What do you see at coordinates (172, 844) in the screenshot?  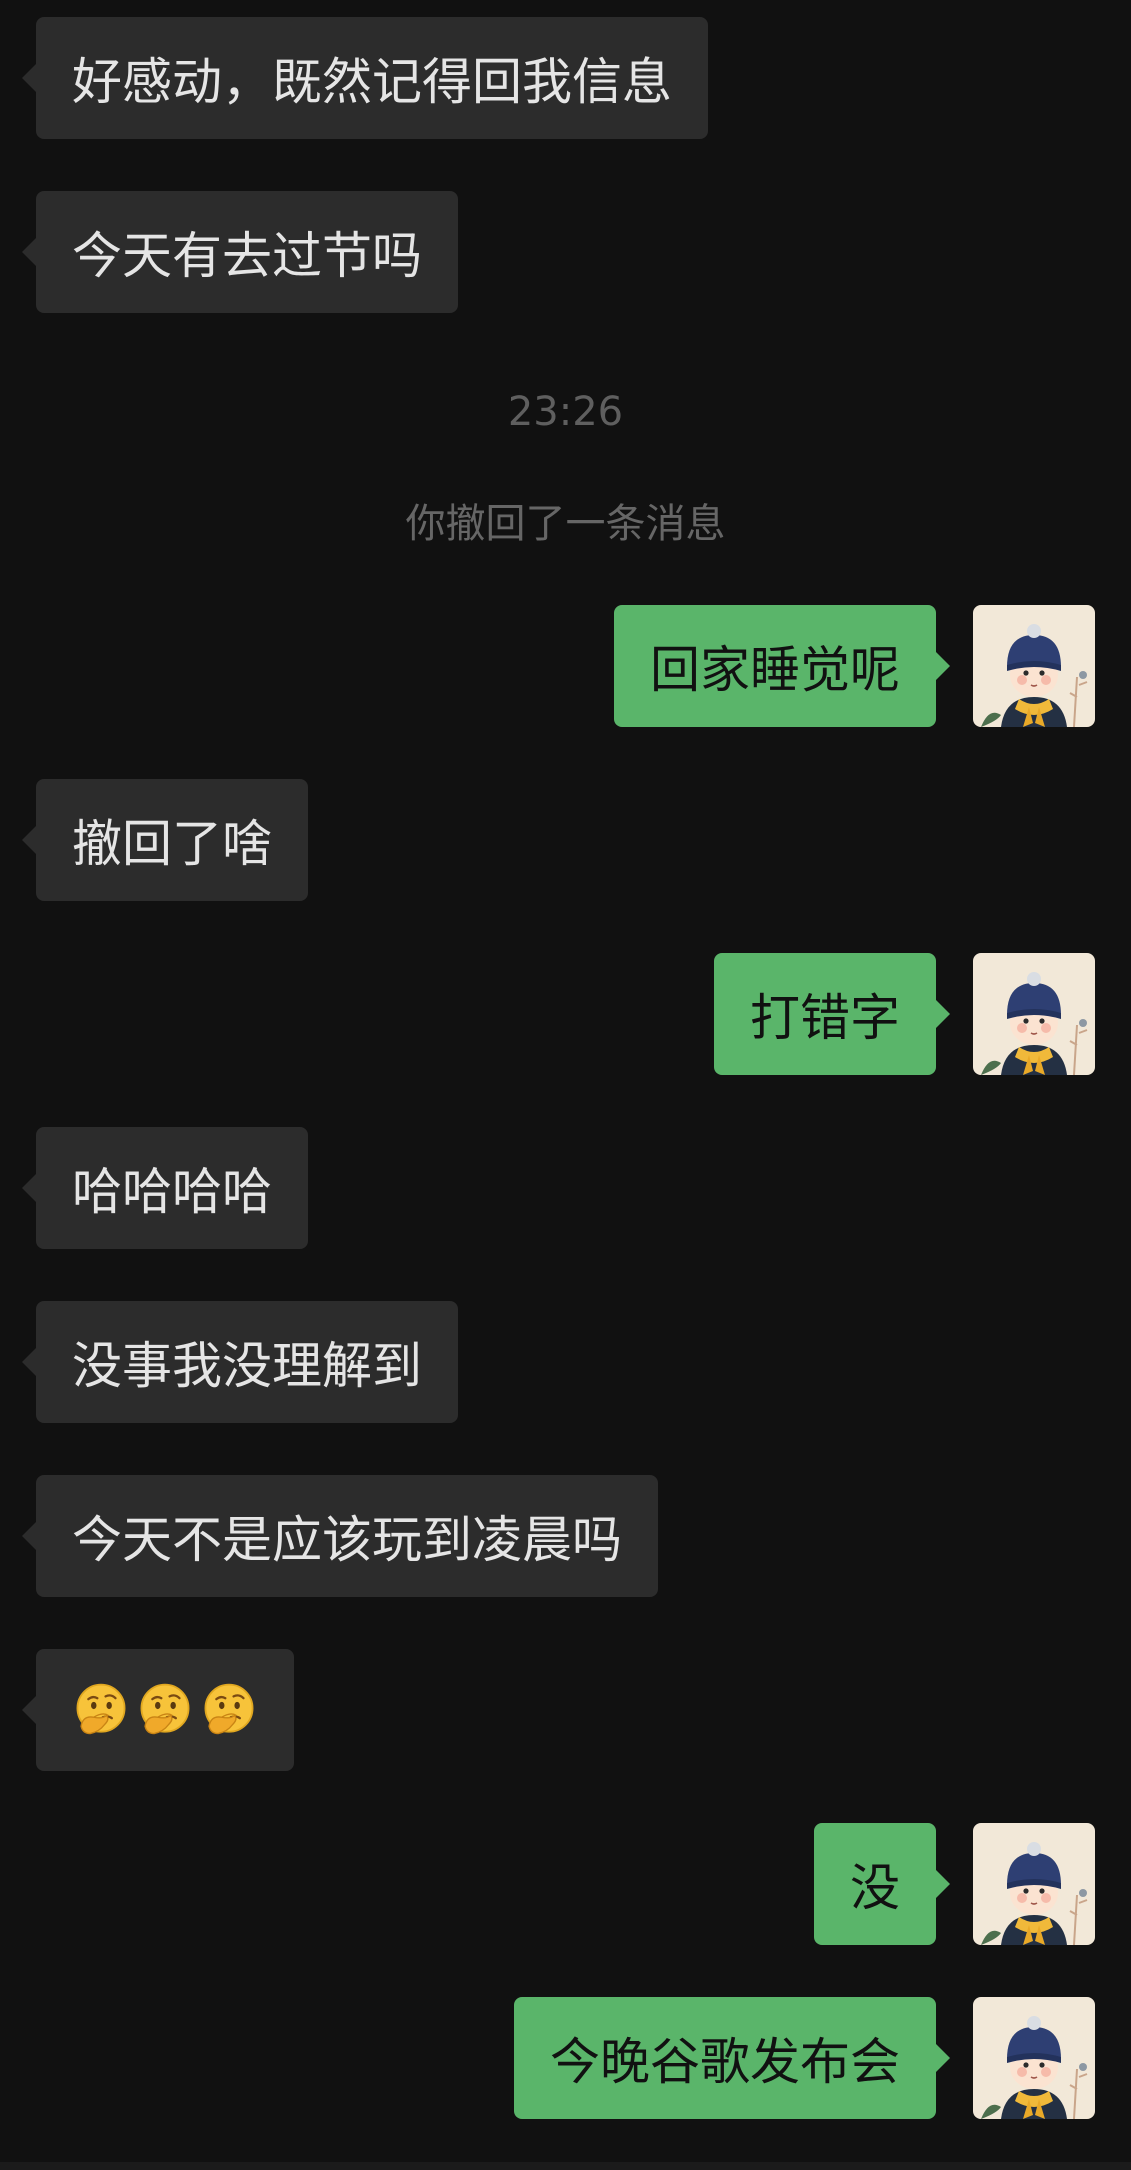 I see `message-text: 撤回了啥` at bounding box center [172, 844].